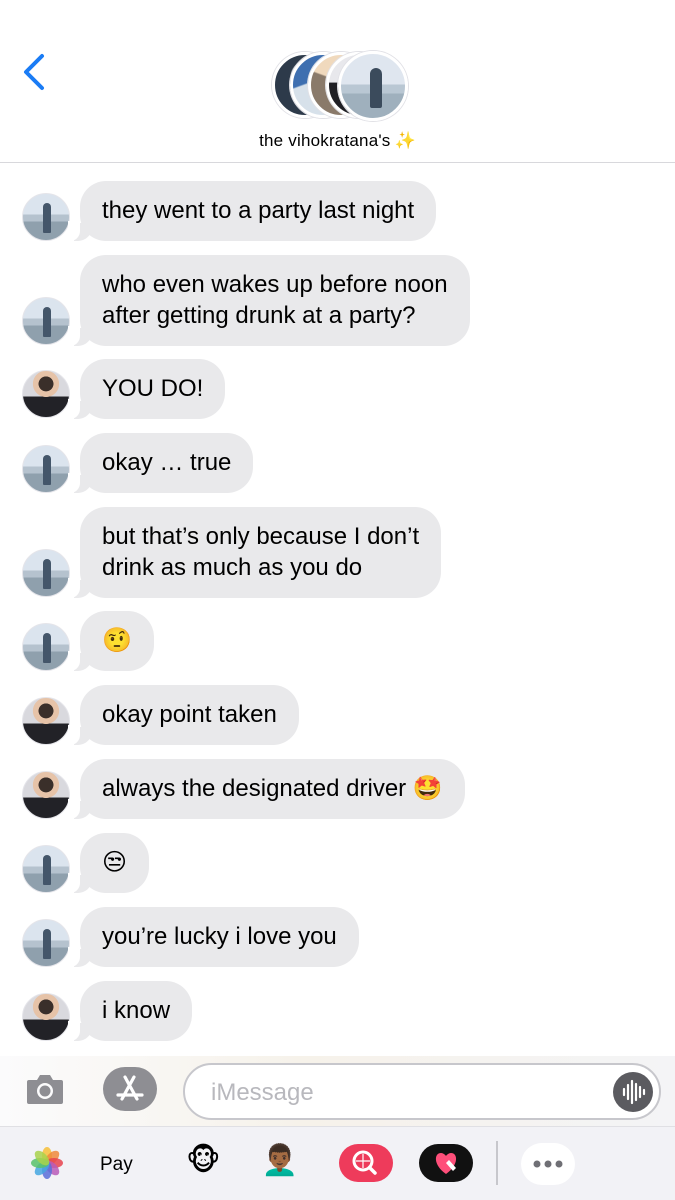 The image size is (675, 1200). I want to click on apple-pay-app-button: Pay, so click(128, 1172).